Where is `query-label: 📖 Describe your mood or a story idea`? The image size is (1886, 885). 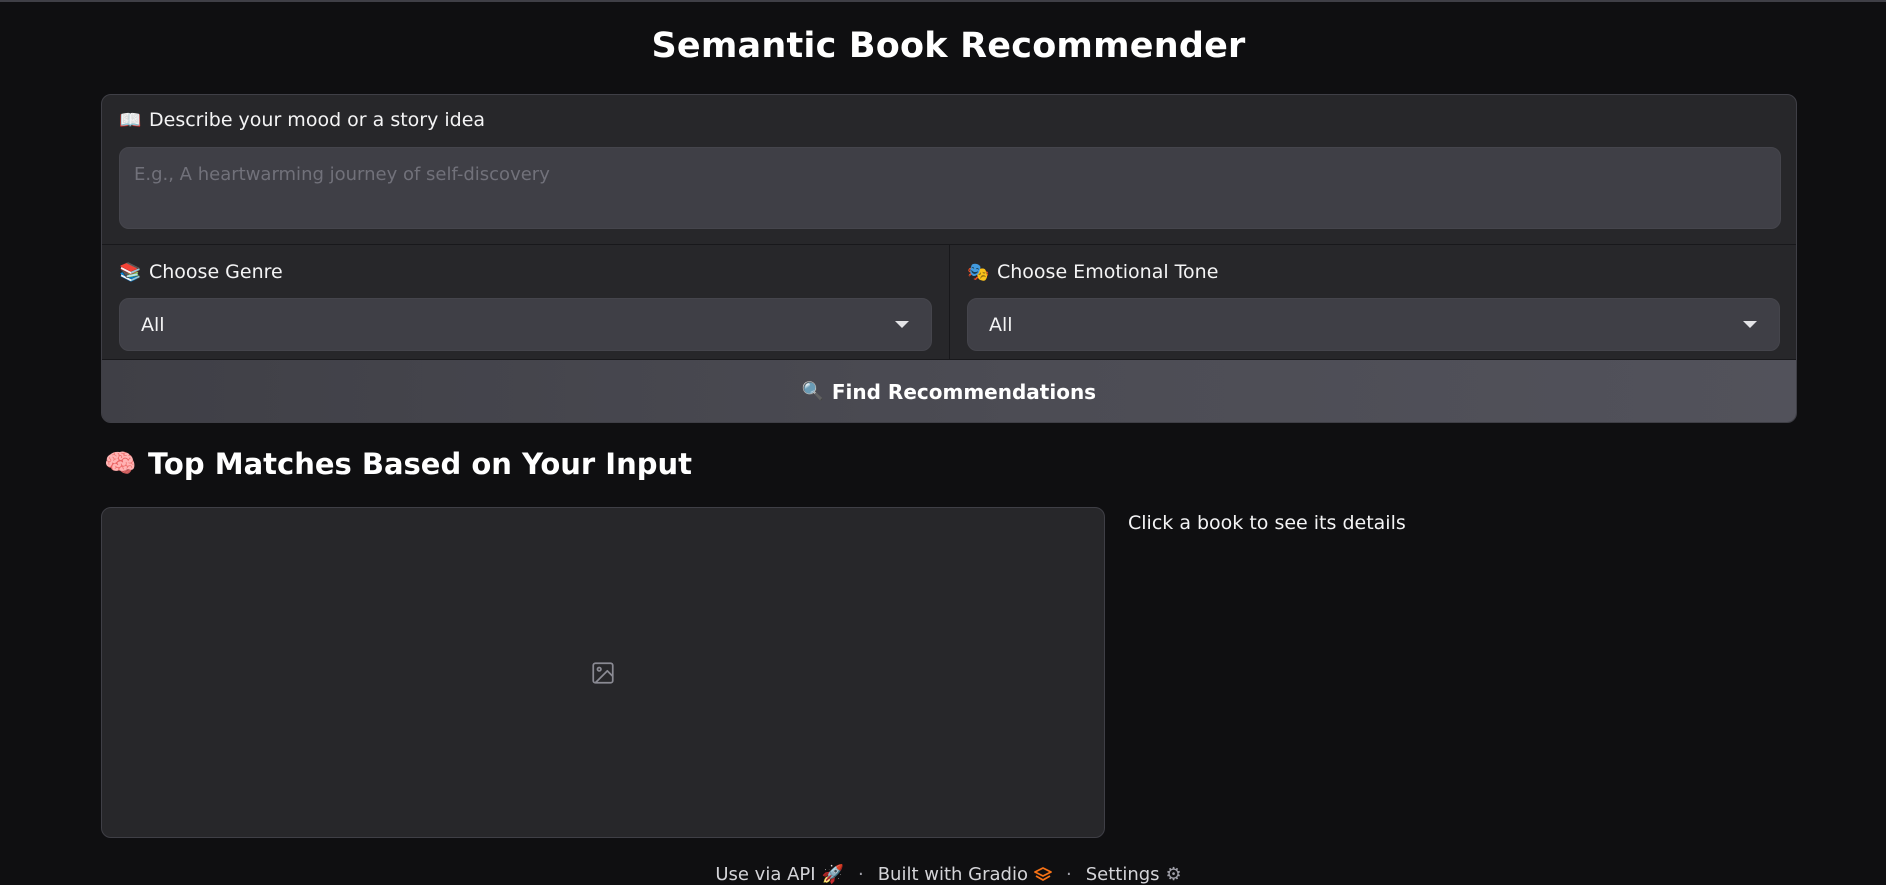 query-label: 📖 Describe your mood or a story idea is located at coordinates (302, 120).